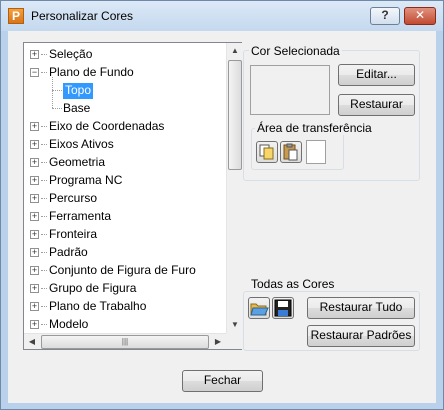 This screenshot has height=410, width=444. I want to click on tree-item: Geometria, so click(77, 163).